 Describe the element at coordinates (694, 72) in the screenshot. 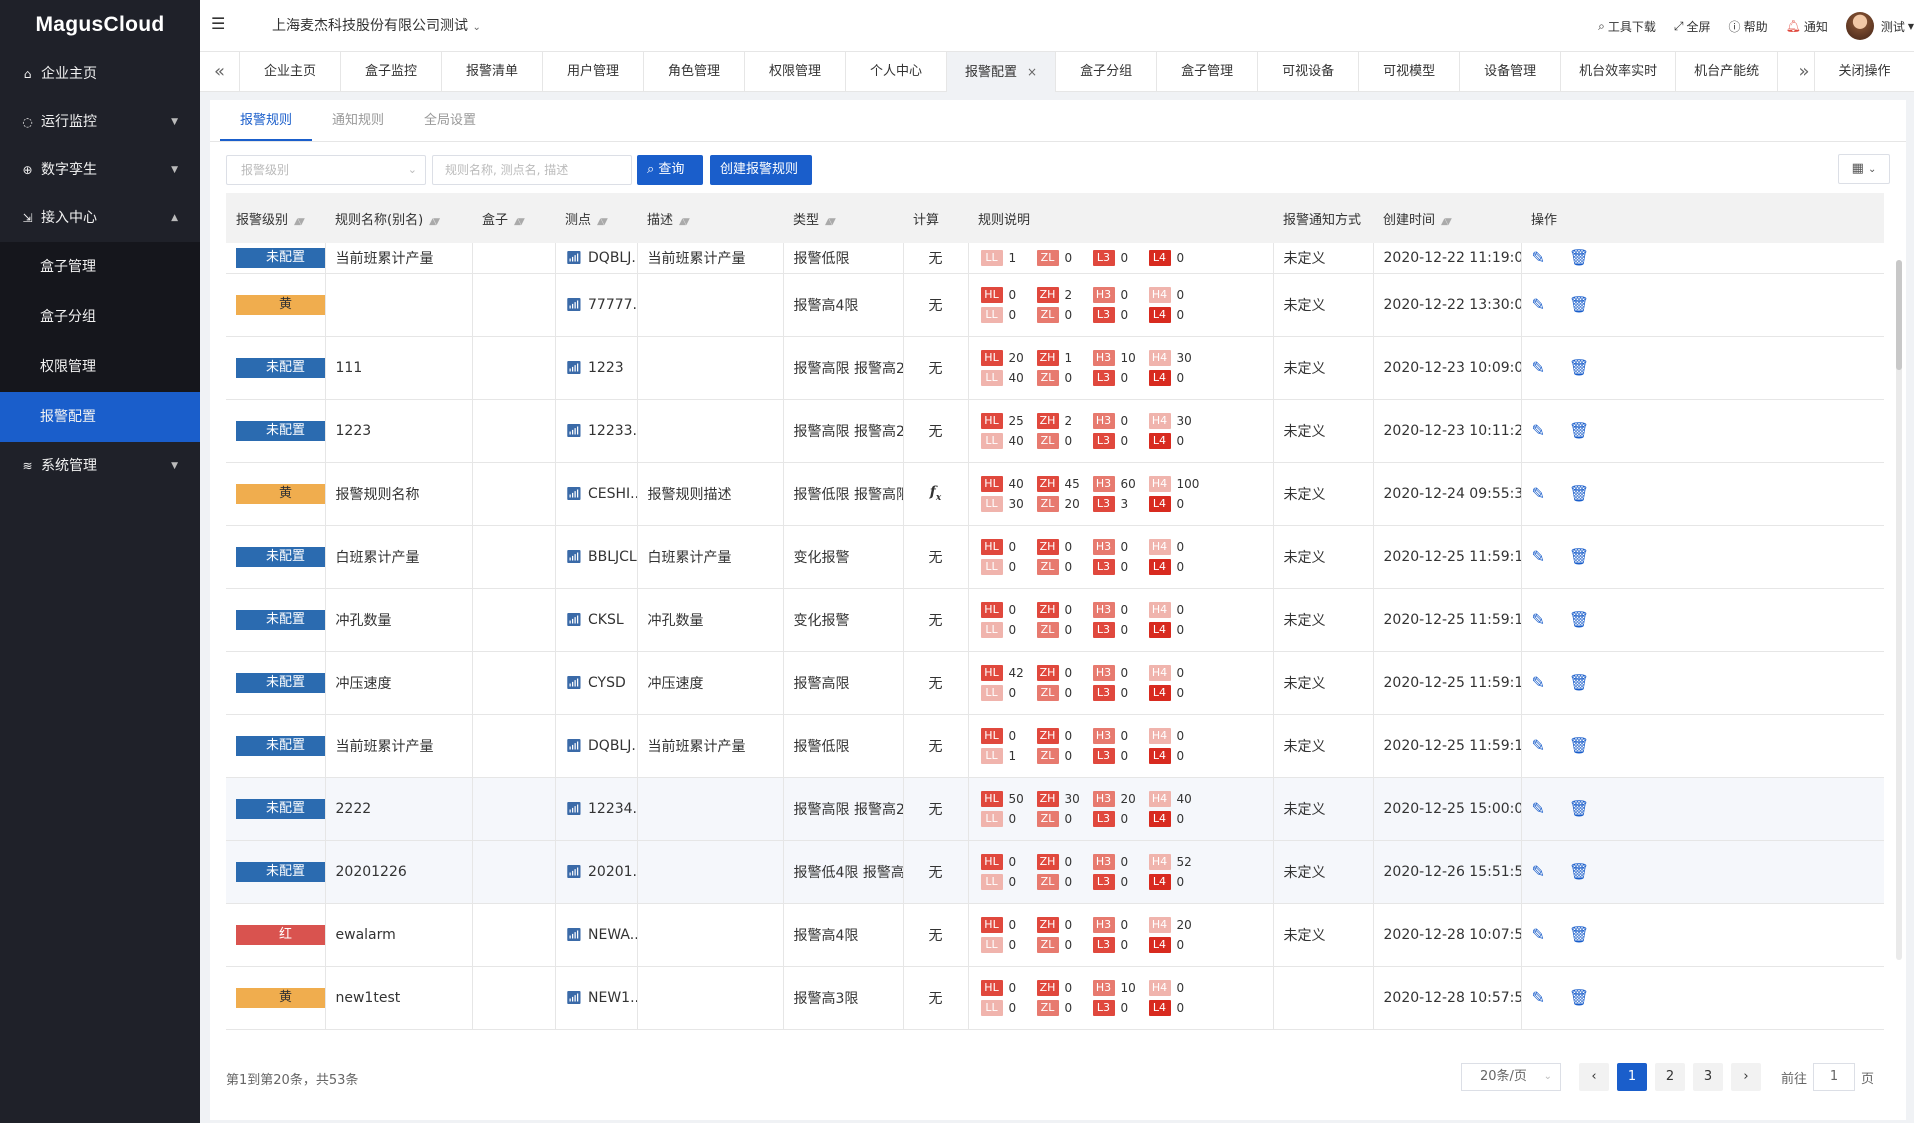

I see `tab-4: 角色管理` at that location.